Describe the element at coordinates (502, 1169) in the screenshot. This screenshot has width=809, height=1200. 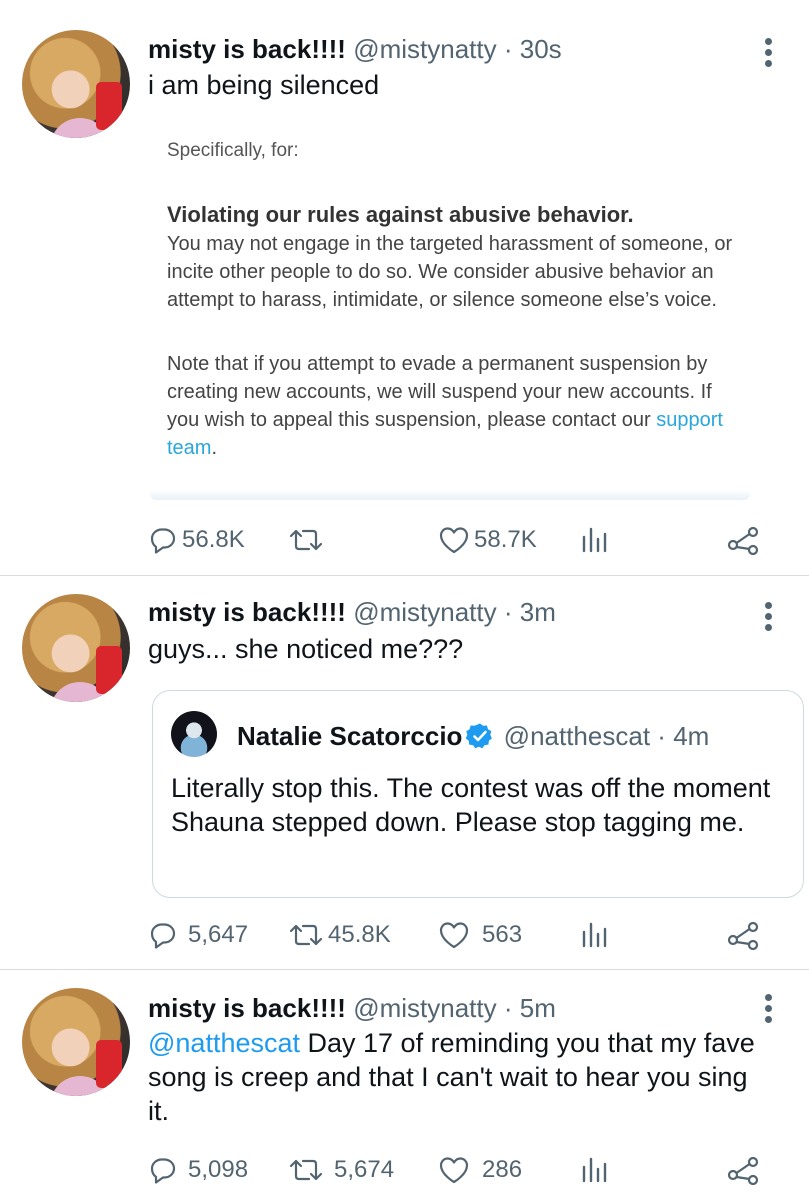
I see `like-count: 286` at that location.